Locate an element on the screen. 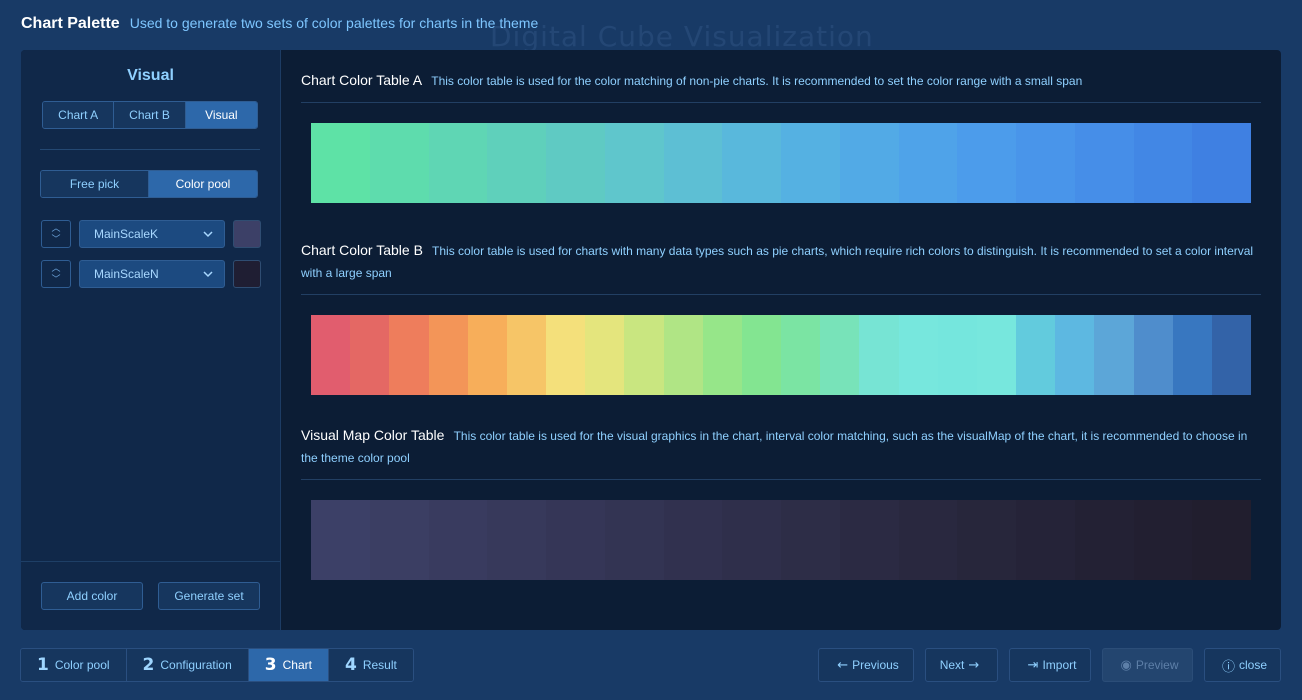 The width and height of the screenshot is (1302, 700). preview-button: ◉ Preview is located at coordinates (1147, 665).